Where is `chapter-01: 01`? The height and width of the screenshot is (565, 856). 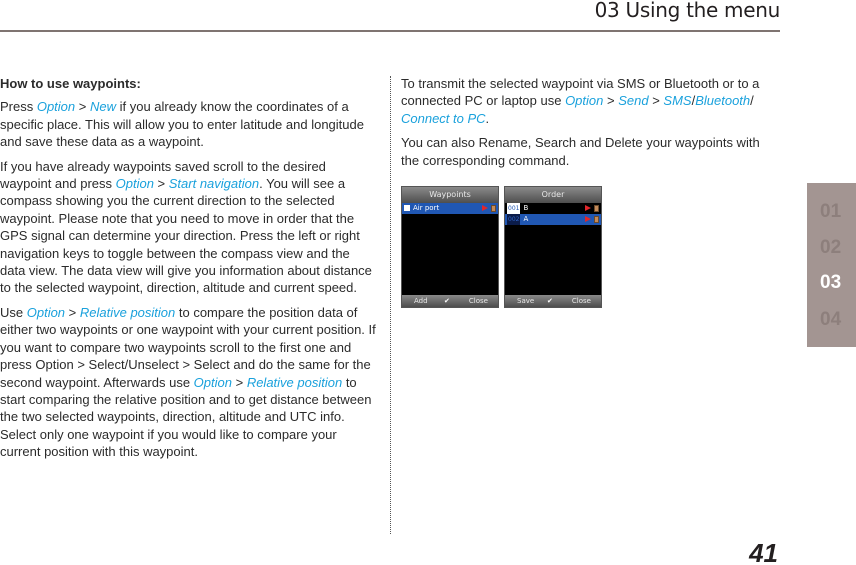
chapter-01: 01 is located at coordinates (830, 212).